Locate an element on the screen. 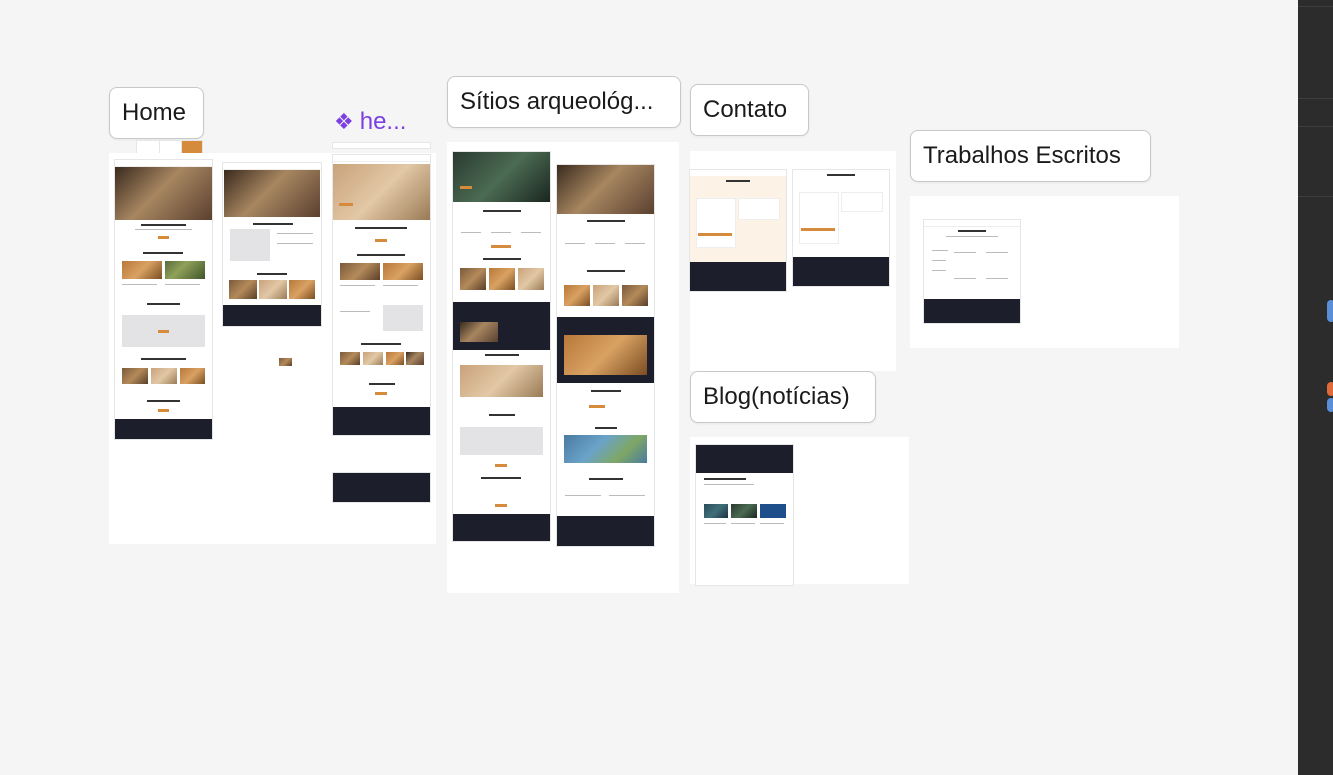  frame-contato is located at coordinates (793, 261).